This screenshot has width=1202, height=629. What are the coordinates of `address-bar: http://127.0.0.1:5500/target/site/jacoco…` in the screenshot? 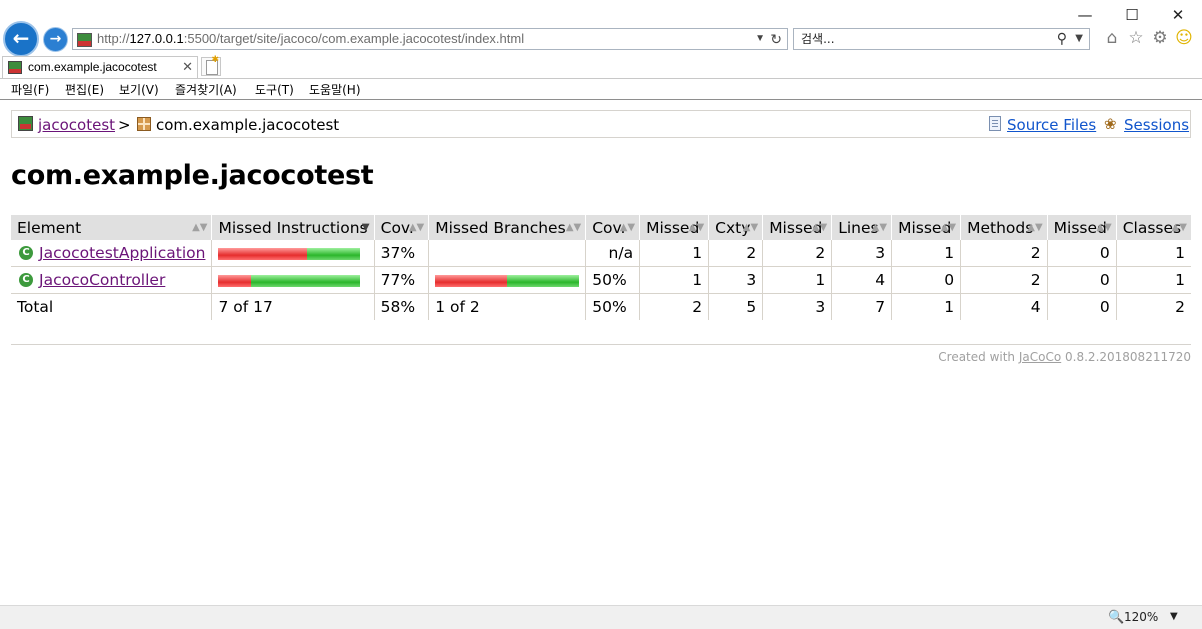 It's located at (430, 39).